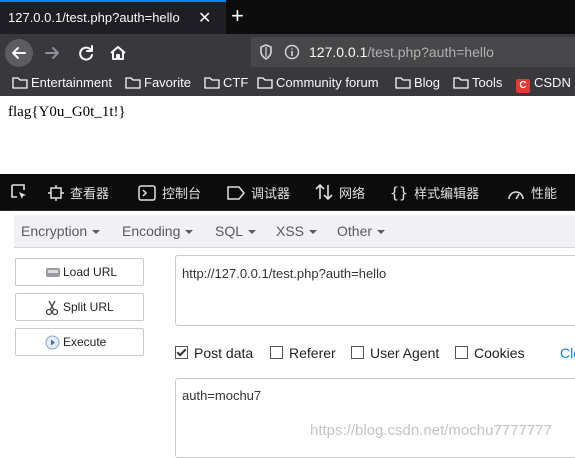  Describe the element at coordinates (430, 52) in the screenshot. I see `url-path: /test.php?auth=hello` at that location.